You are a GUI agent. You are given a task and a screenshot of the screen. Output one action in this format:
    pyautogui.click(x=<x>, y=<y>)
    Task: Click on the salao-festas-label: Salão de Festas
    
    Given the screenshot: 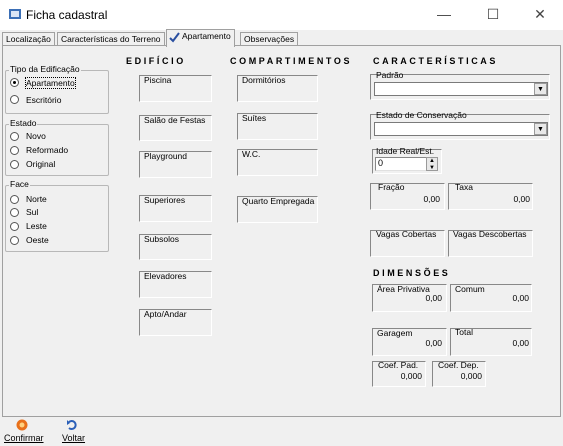 What is the action you would take?
    pyautogui.click(x=175, y=120)
    